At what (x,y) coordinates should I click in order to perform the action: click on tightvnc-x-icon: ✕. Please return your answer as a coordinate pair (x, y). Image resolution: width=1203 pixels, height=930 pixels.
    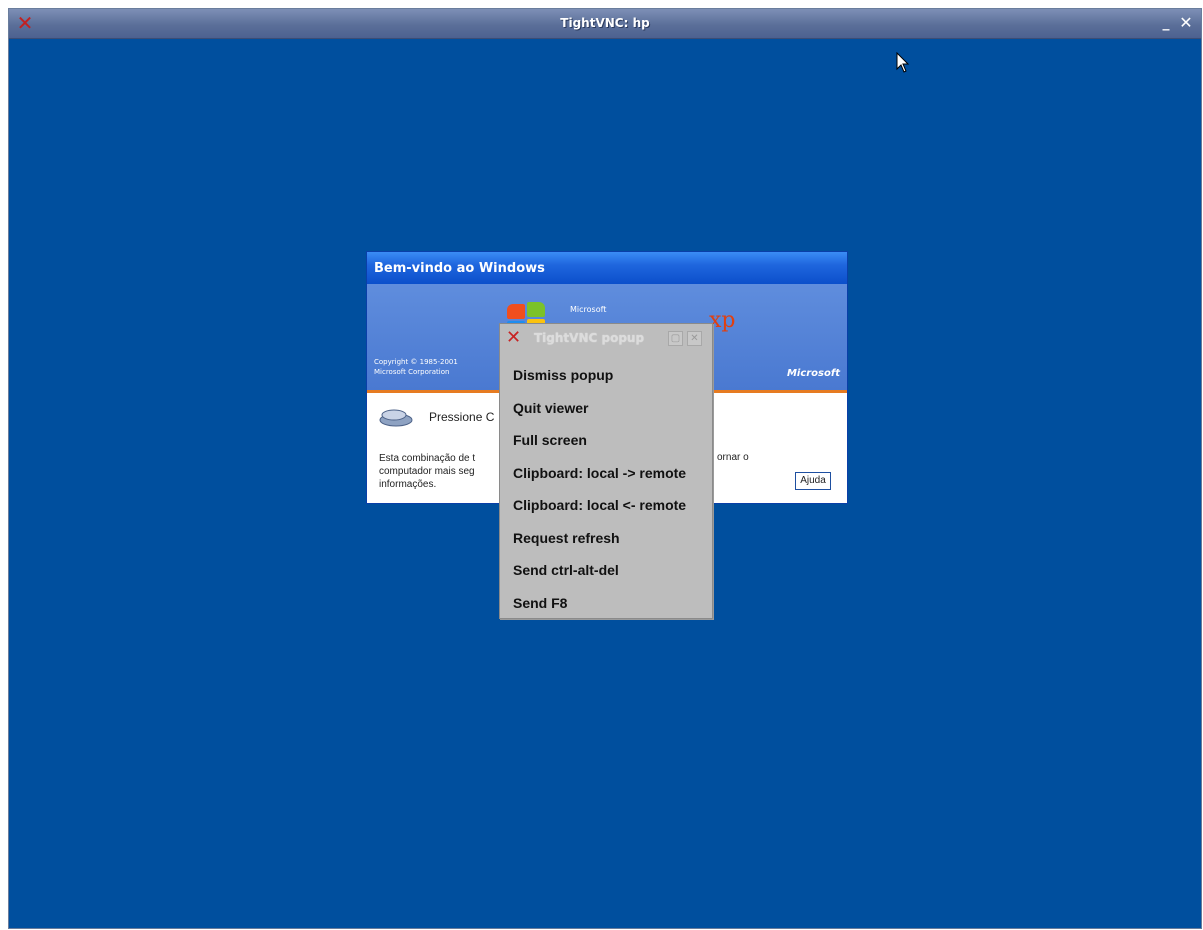
    Looking at the image, I should click on (515, 338).